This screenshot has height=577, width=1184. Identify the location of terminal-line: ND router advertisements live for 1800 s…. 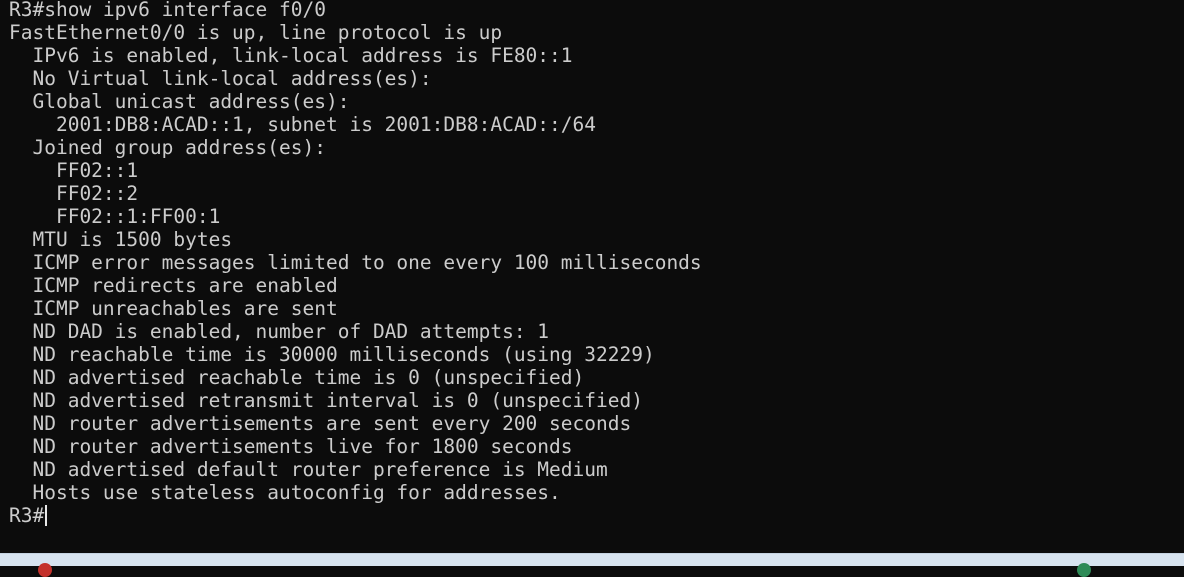
(291, 446).